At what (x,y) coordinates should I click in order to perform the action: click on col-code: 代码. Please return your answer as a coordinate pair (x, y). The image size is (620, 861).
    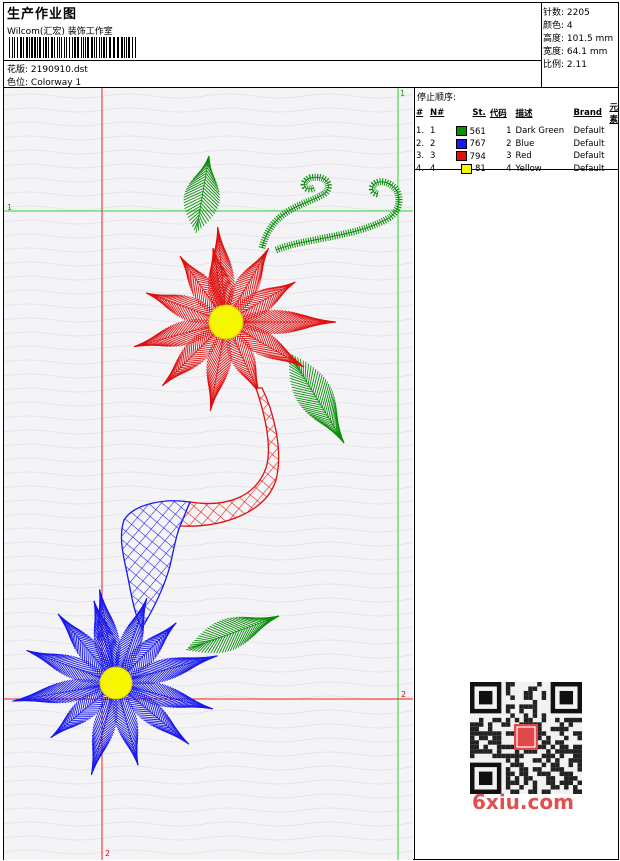
    Looking at the image, I should click on (498, 114).